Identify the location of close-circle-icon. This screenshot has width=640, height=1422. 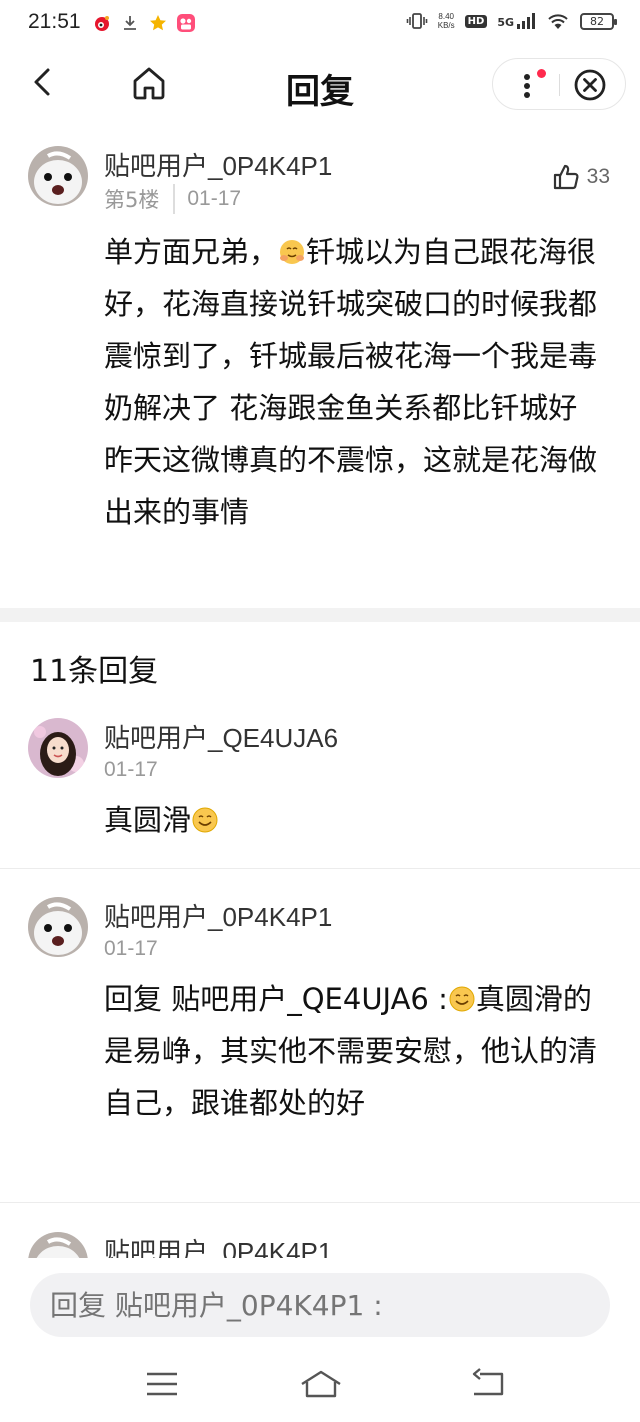
(590, 85).